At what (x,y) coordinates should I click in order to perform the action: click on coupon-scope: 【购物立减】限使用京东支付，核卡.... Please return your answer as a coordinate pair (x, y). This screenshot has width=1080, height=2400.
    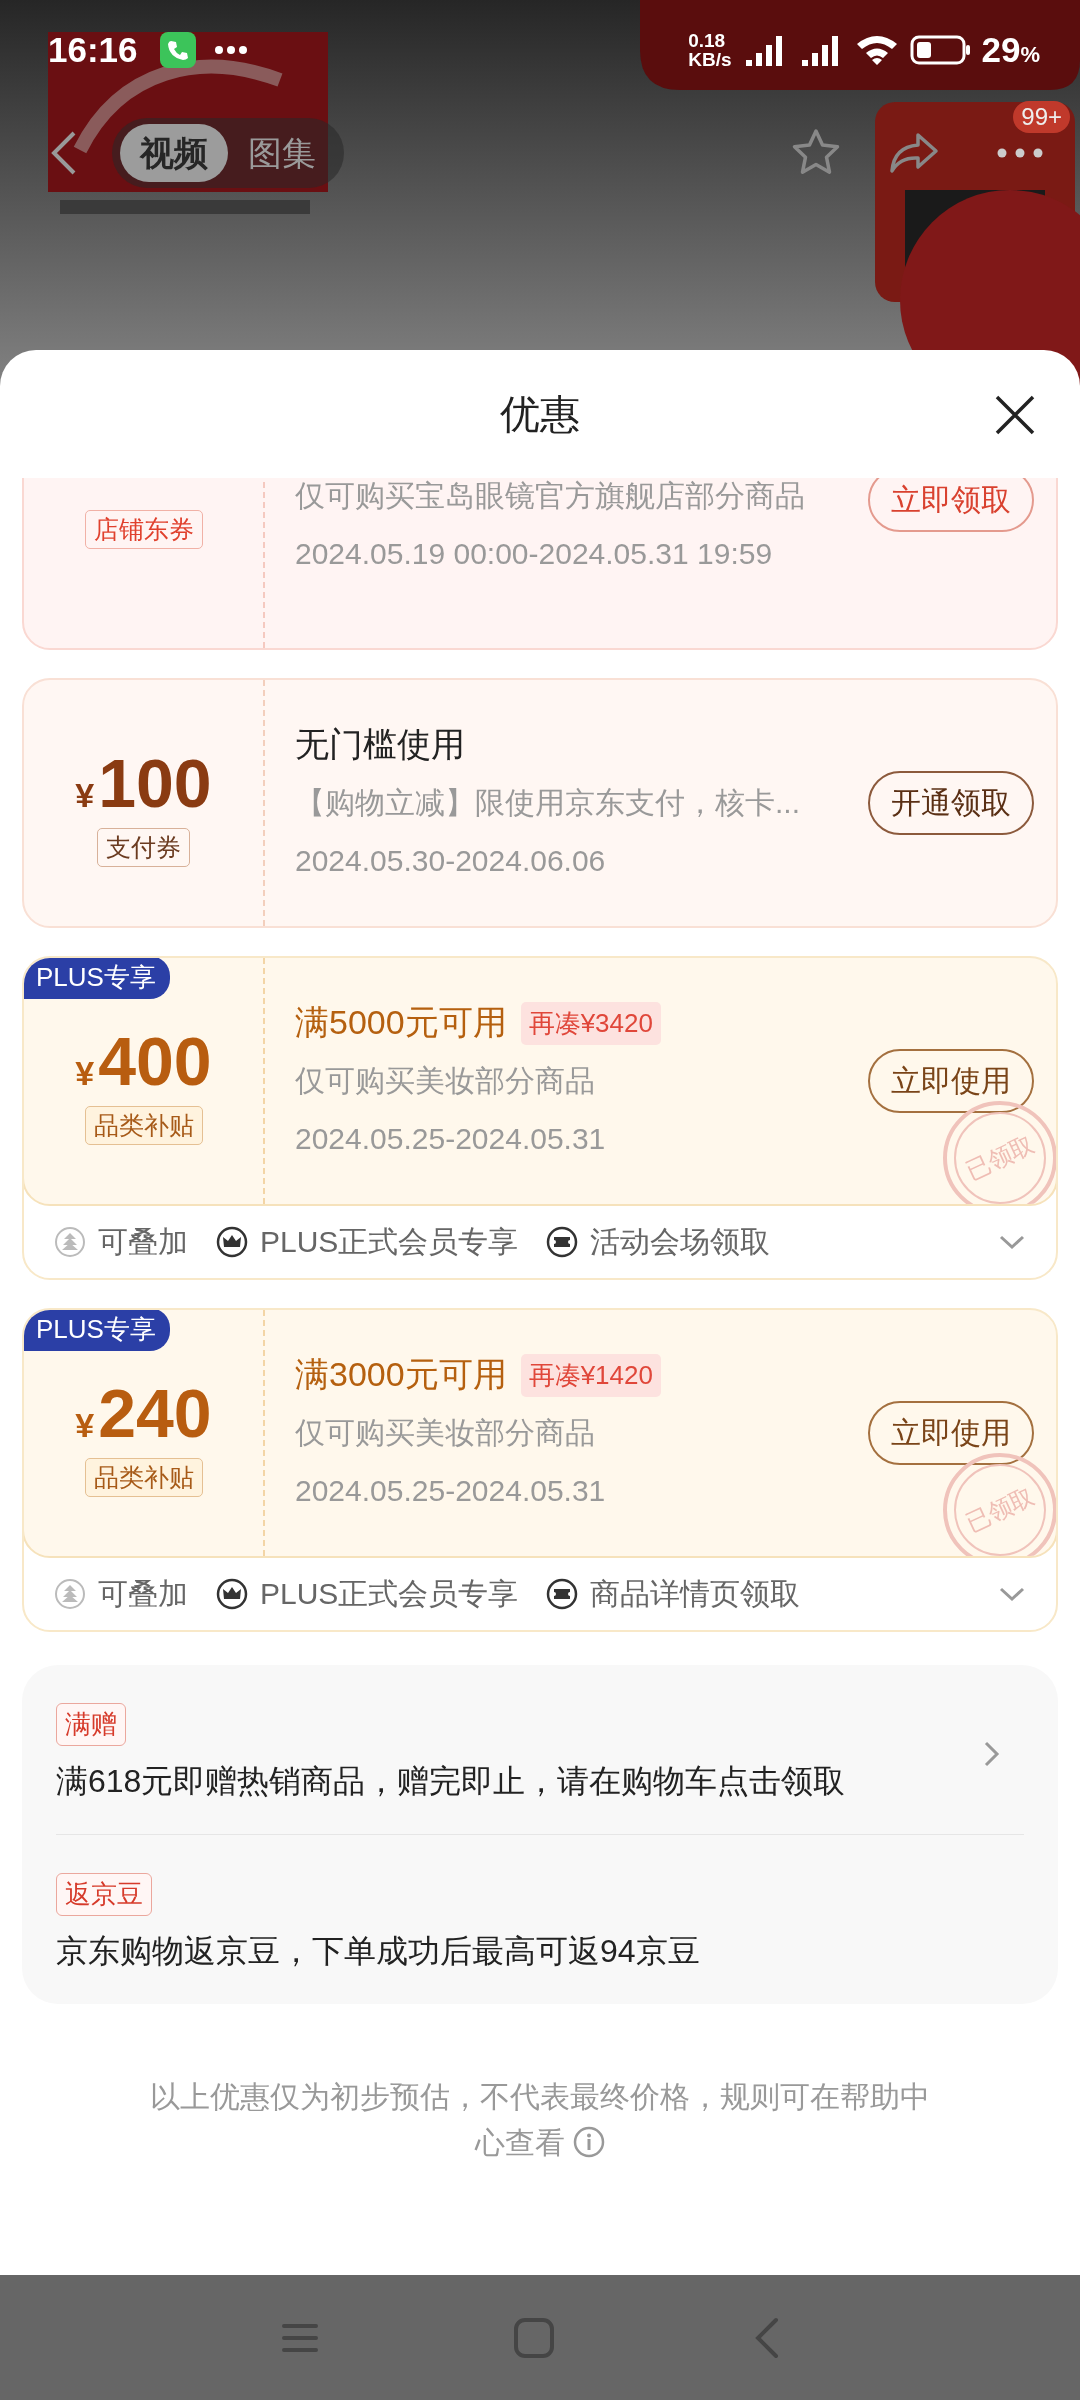
    Looking at the image, I should click on (547, 802).